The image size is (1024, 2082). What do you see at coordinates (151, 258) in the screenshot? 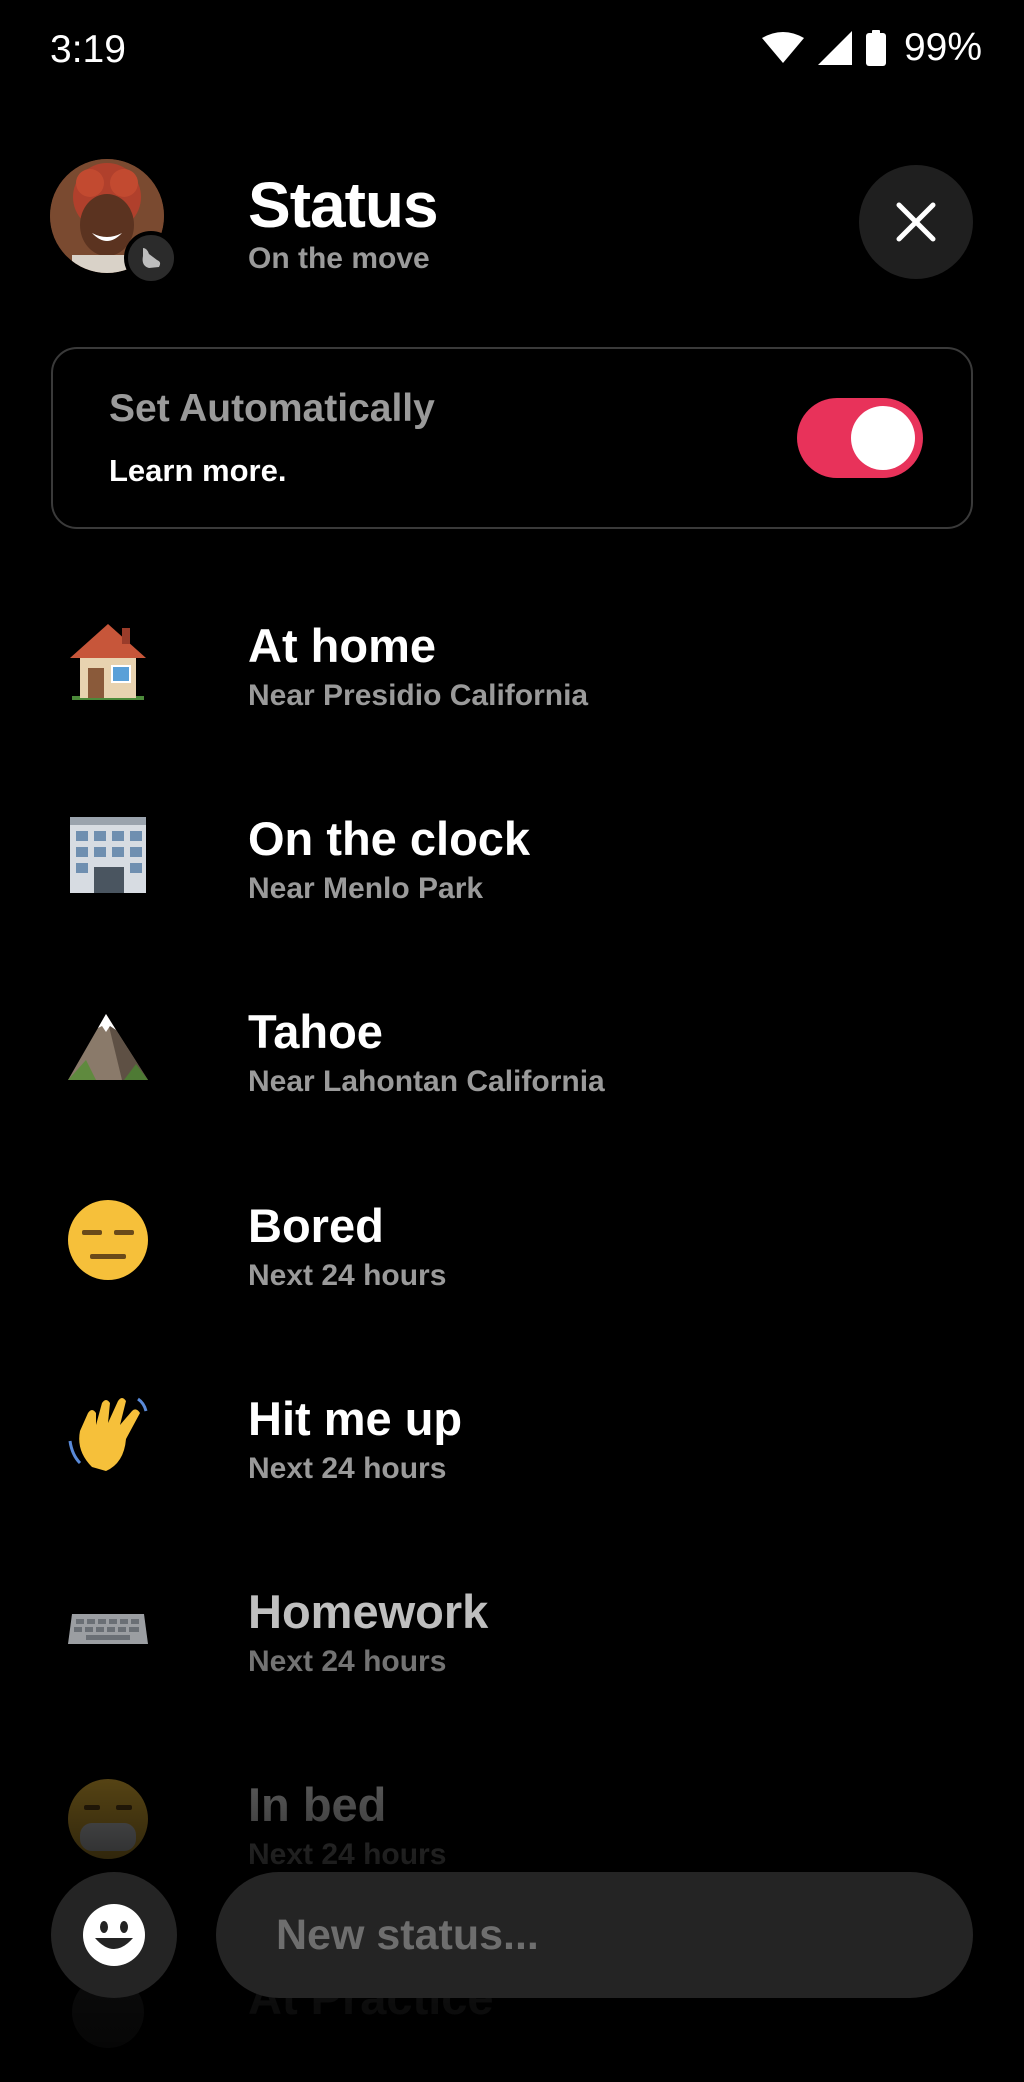
I see `sneaker-icon` at bounding box center [151, 258].